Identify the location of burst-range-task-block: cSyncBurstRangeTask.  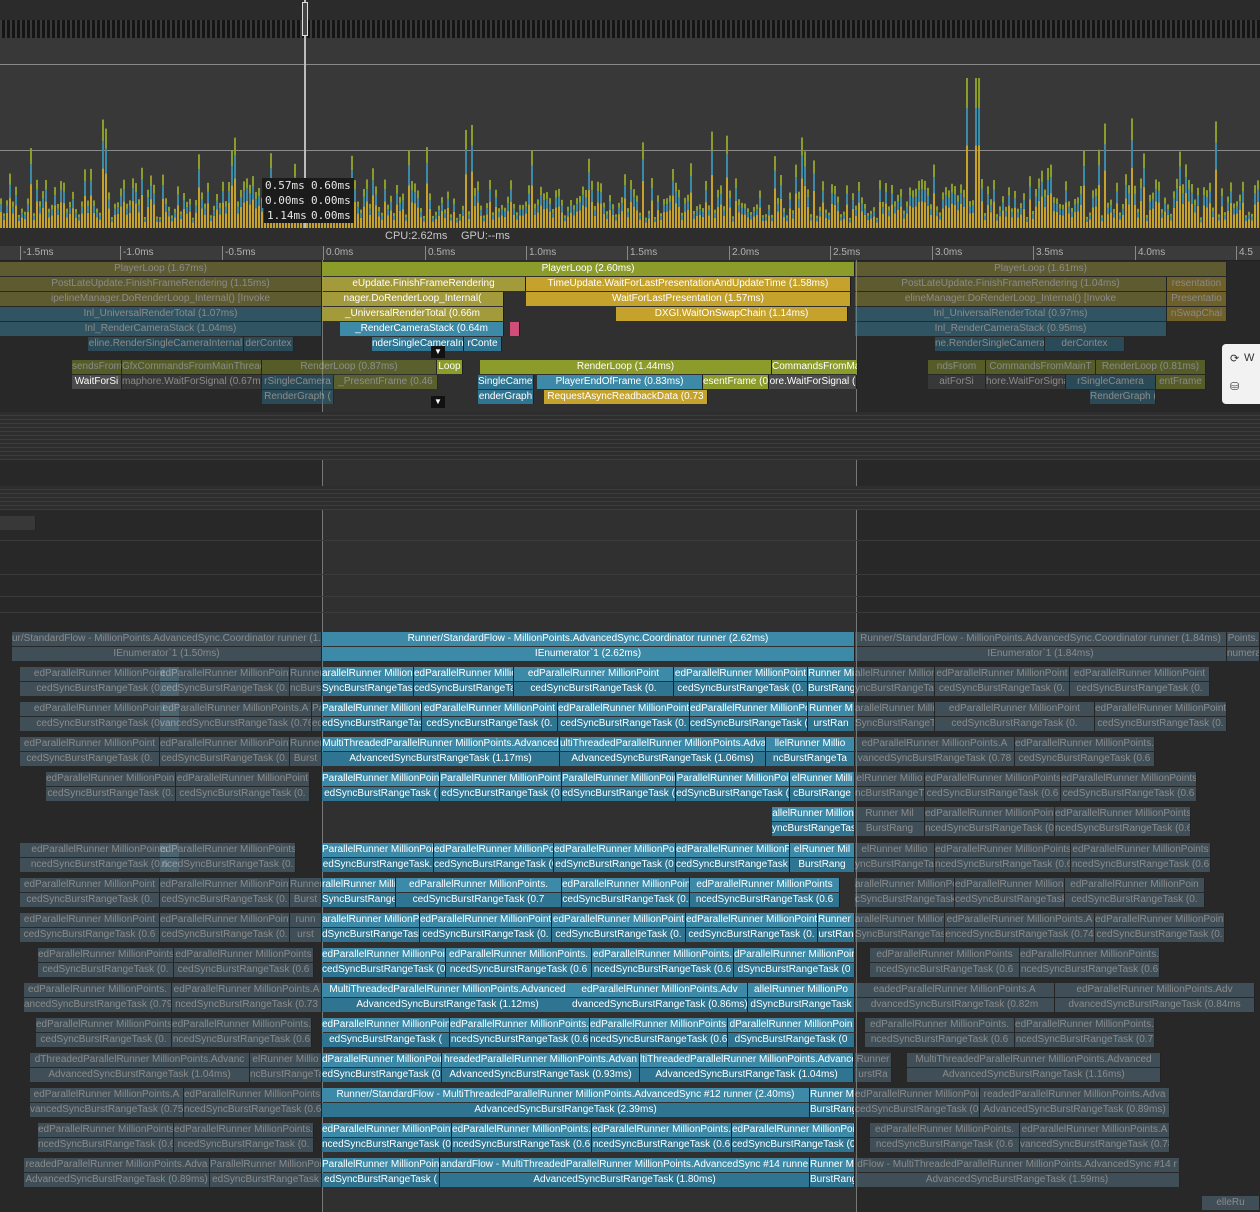
(905, 900).